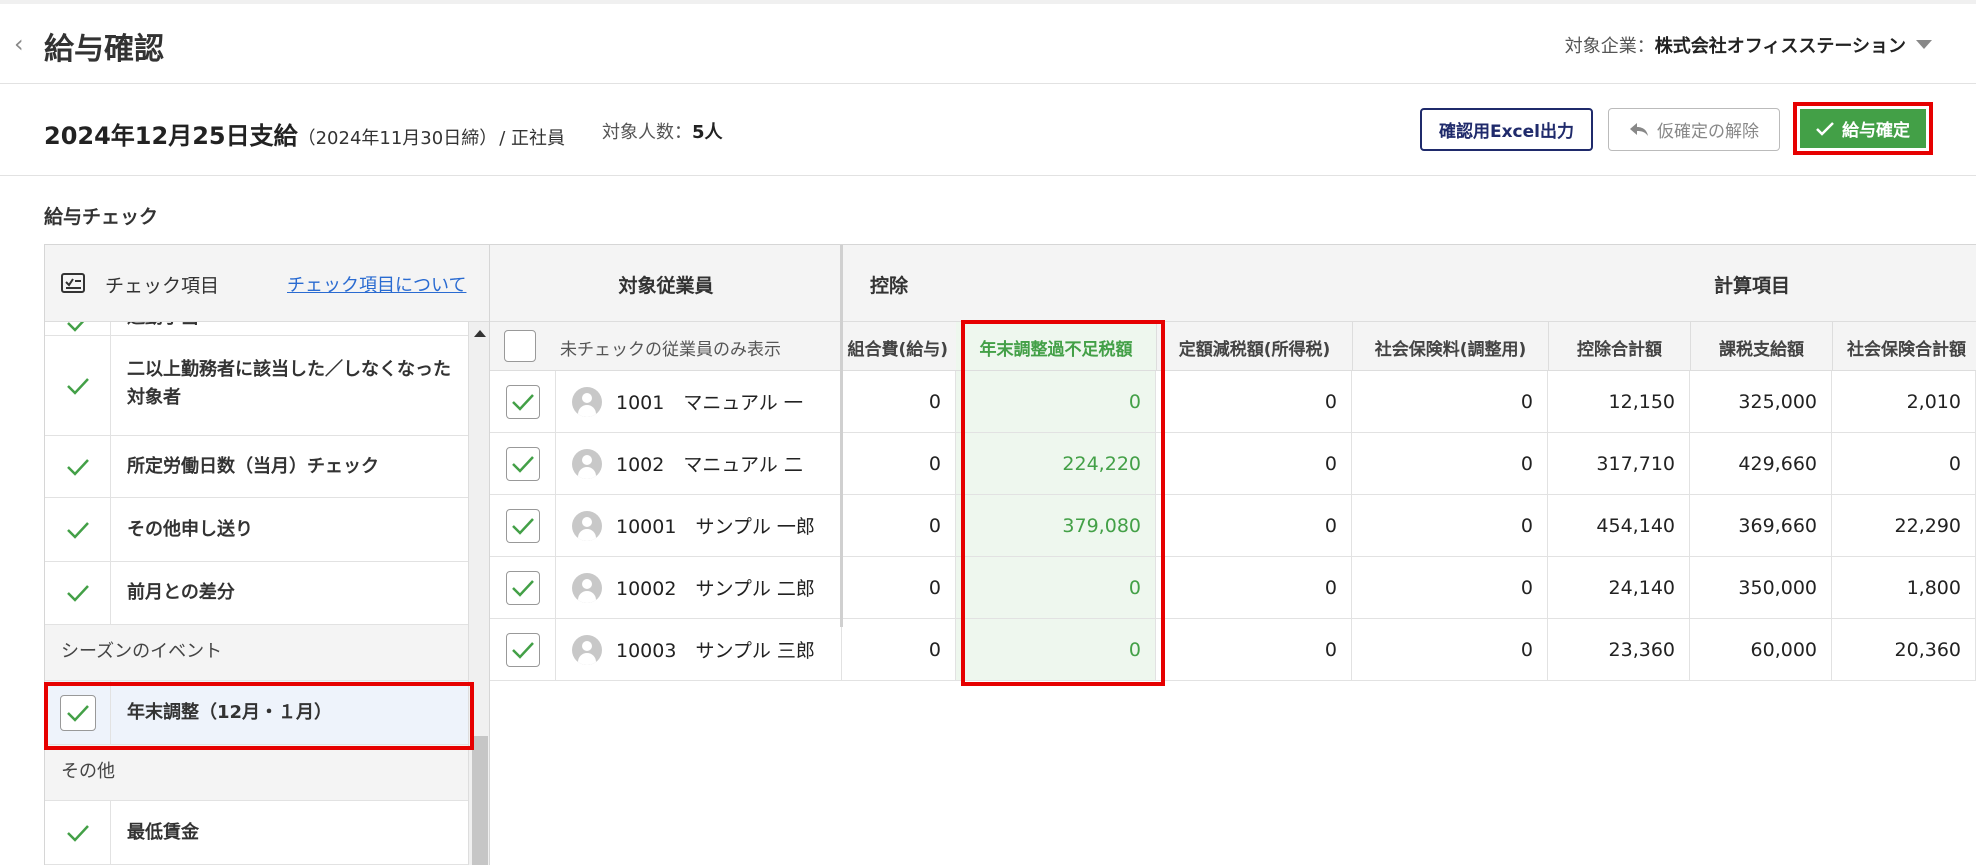 This screenshot has width=1976, height=865. What do you see at coordinates (19, 44) in the screenshot?
I see `chevron-left-icon: ‹` at bounding box center [19, 44].